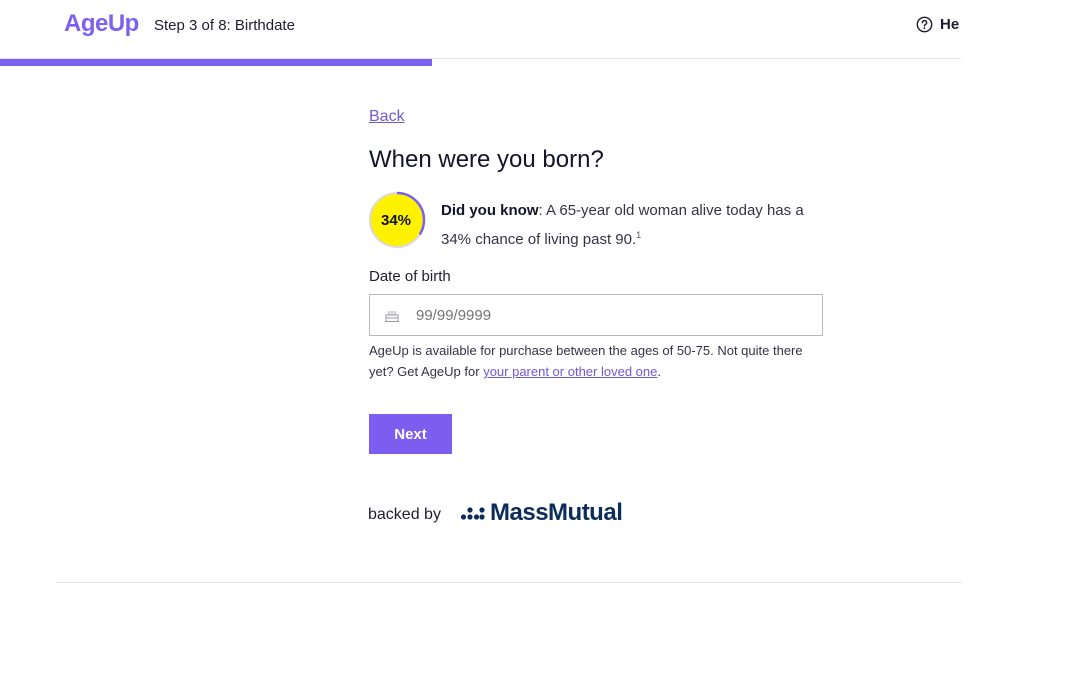 The width and height of the screenshot is (1081, 690). I want to click on step-indicator: Step 3 of 8: Birthdate, so click(224, 25).